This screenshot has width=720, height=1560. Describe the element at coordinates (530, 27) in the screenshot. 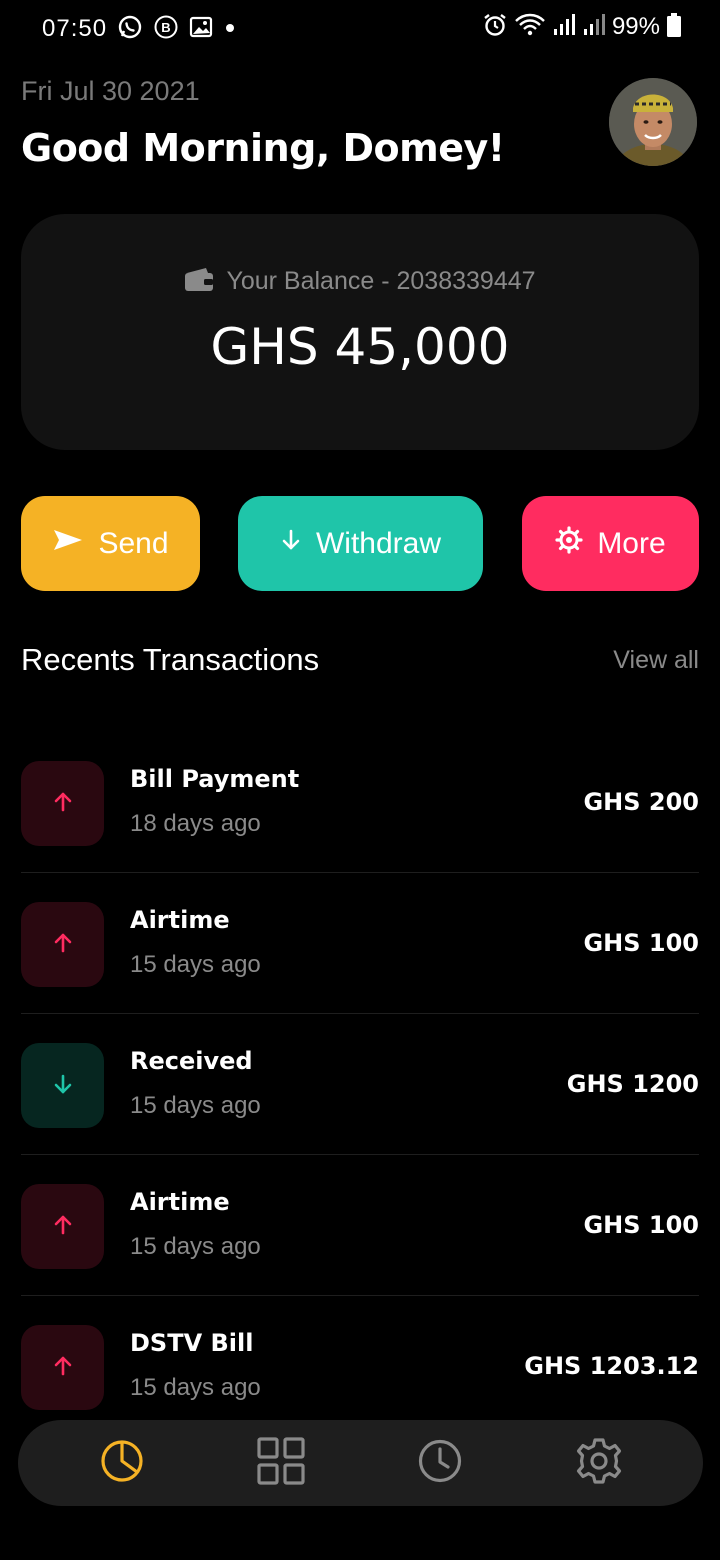

I see `wifi-icon` at that location.